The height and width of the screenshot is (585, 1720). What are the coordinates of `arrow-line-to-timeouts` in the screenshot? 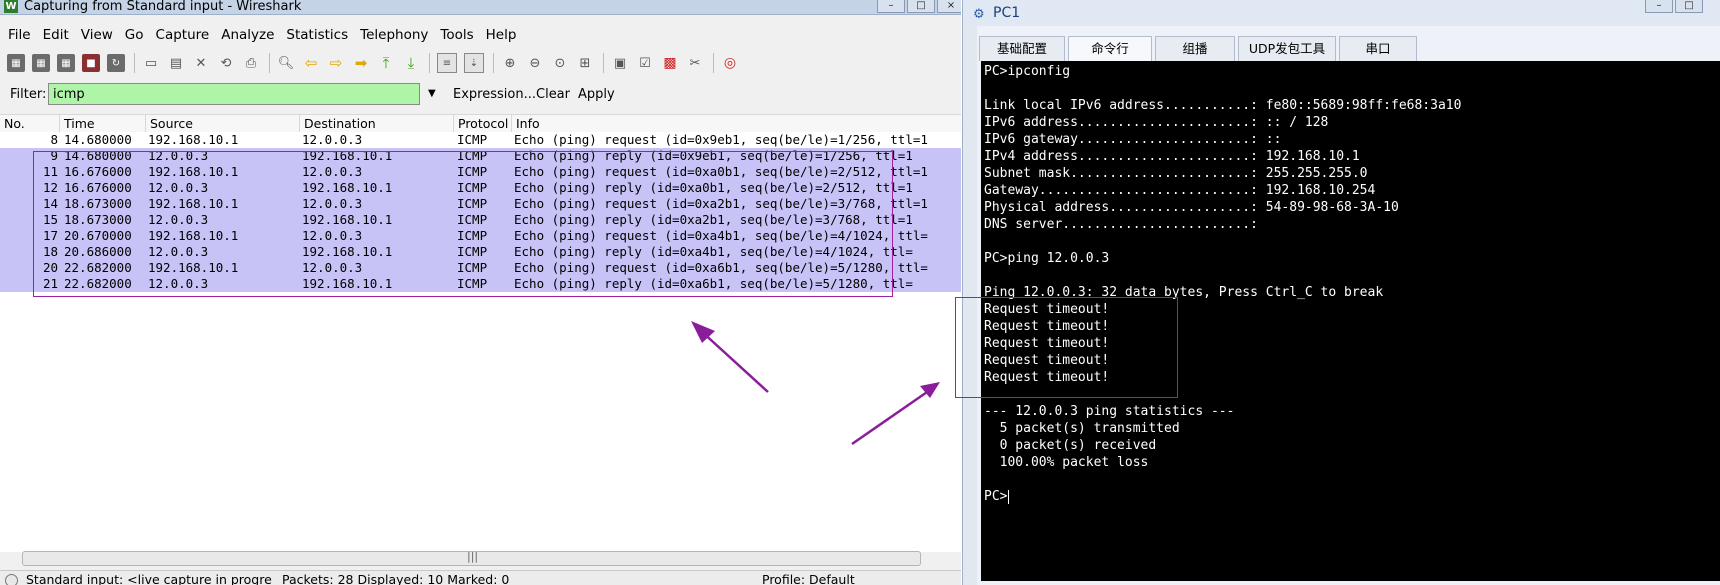 It's located at (891, 417).